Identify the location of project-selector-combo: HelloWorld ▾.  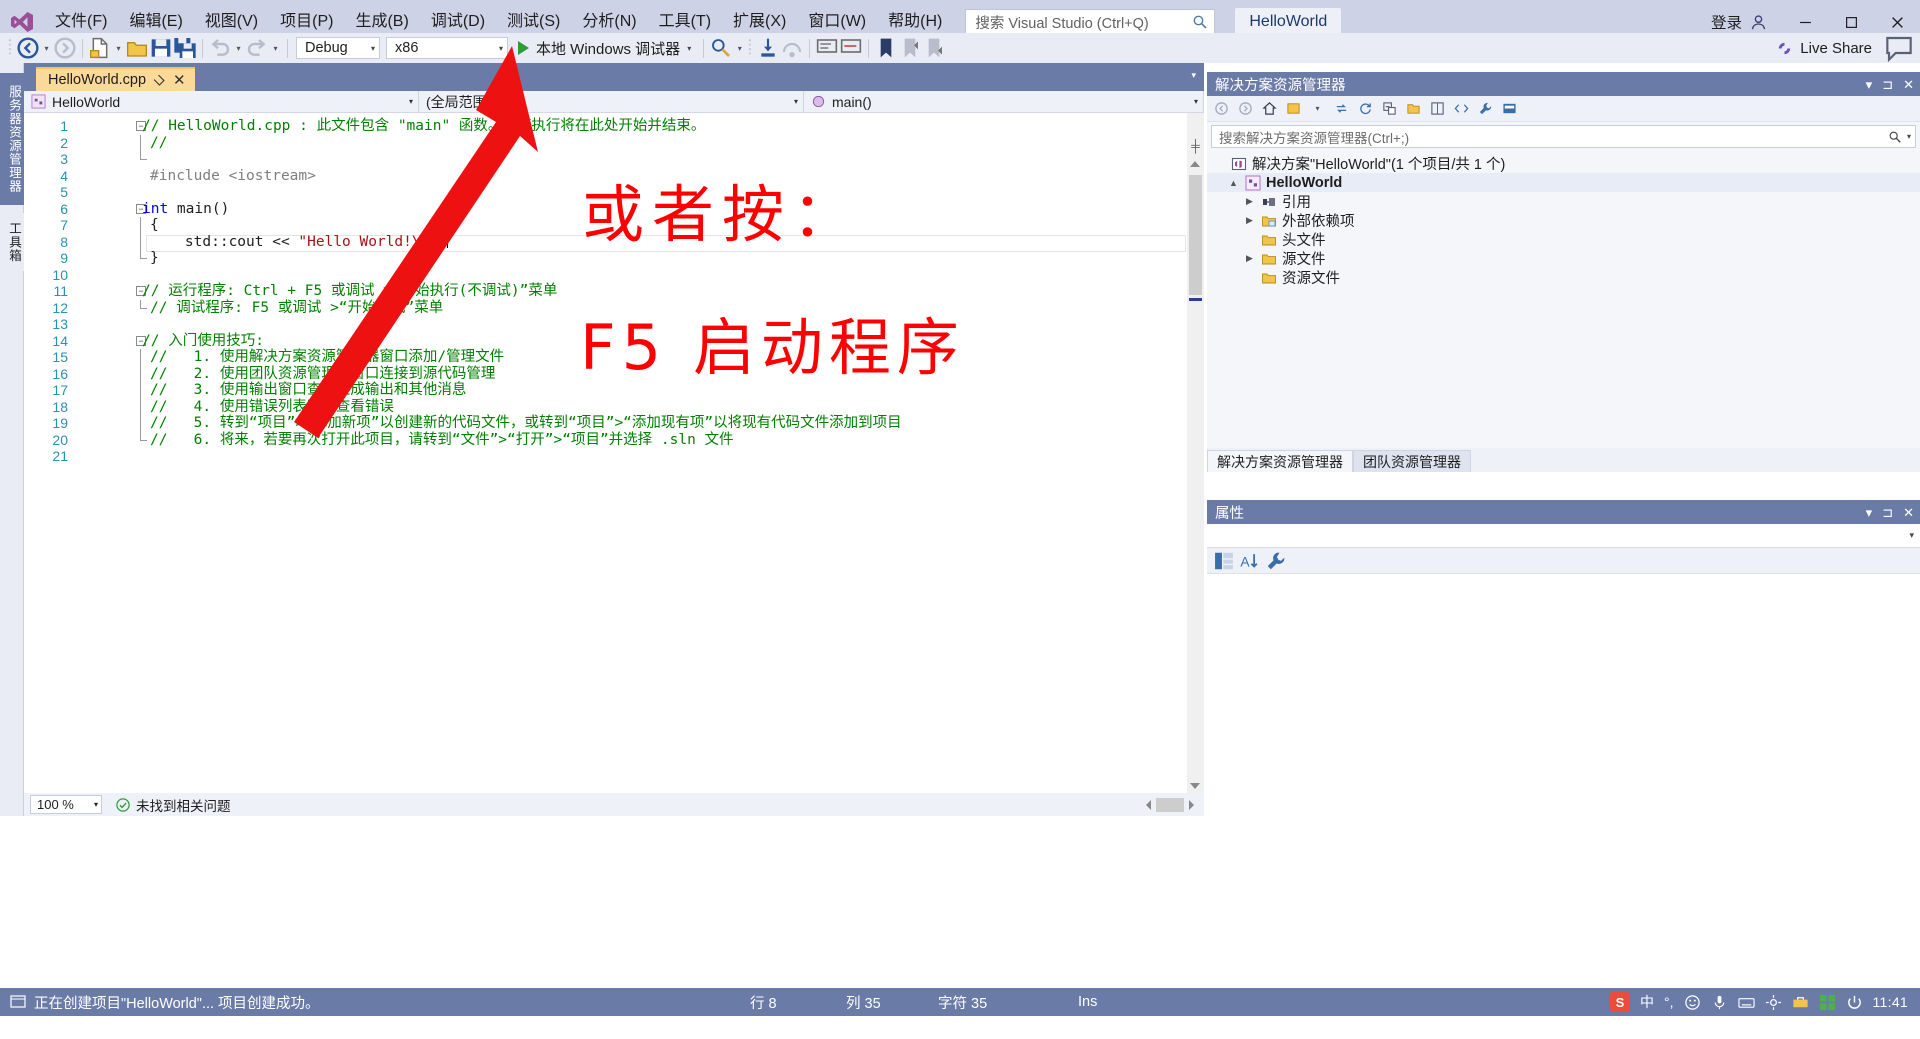
(221, 101).